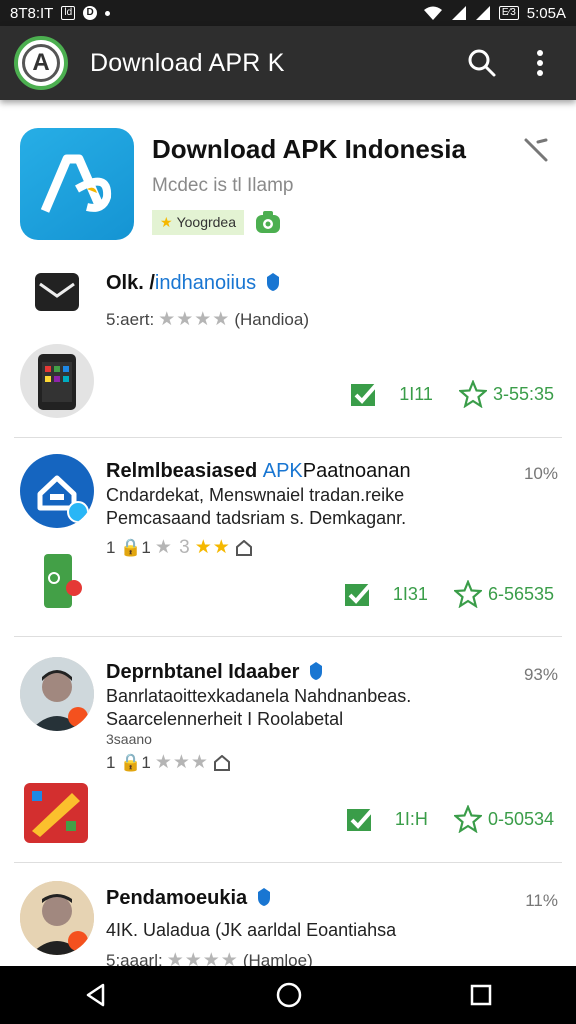 The width and height of the screenshot is (576, 1024). What do you see at coordinates (288, 13) in the screenshot?
I see `status-bar: 8T8:IT ld D E⁄3 5:05A` at bounding box center [288, 13].